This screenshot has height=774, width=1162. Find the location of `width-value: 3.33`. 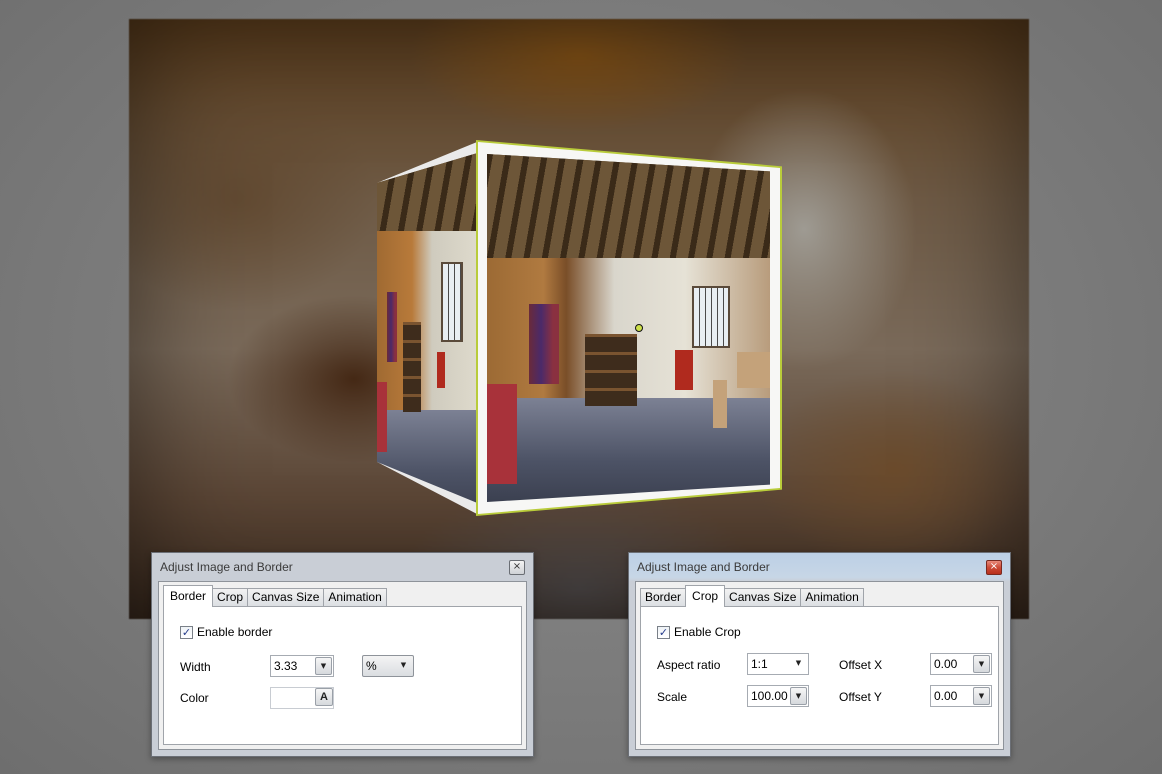

width-value: 3.33 is located at coordinates (286, 666).